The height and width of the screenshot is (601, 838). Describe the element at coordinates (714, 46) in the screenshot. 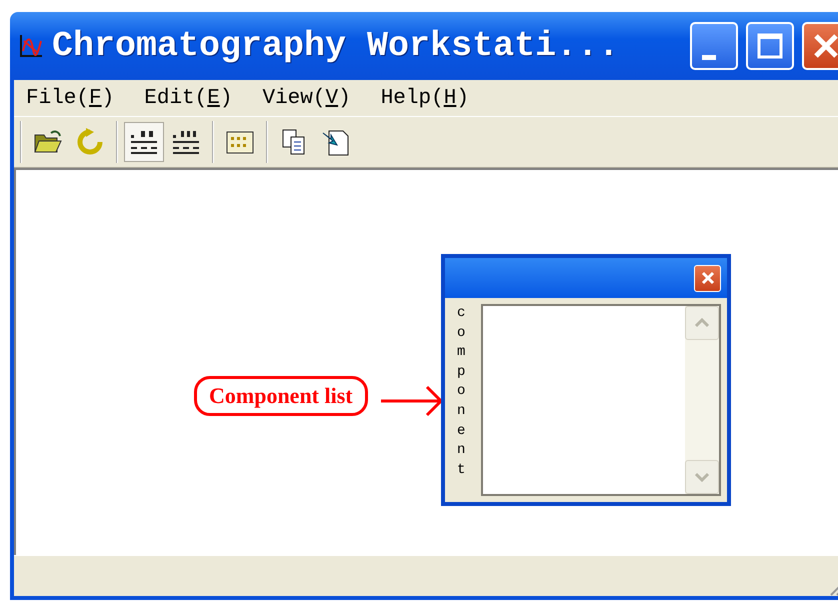

I see `minimize-button` at that location.